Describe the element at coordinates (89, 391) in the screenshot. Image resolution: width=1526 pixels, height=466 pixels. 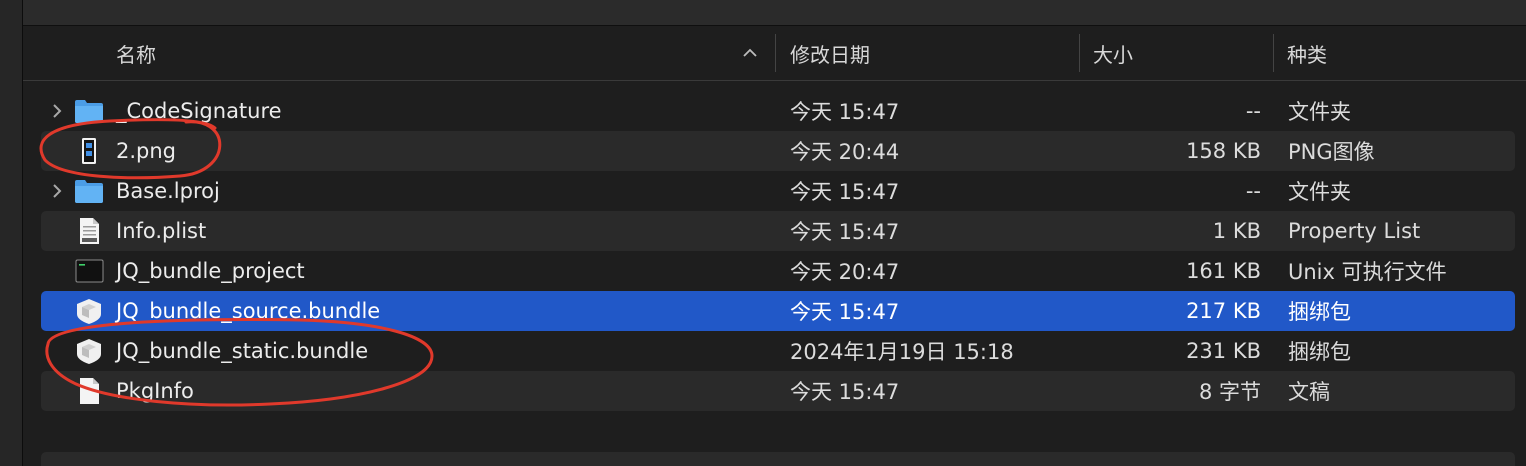
I see `document-icon` at that location.